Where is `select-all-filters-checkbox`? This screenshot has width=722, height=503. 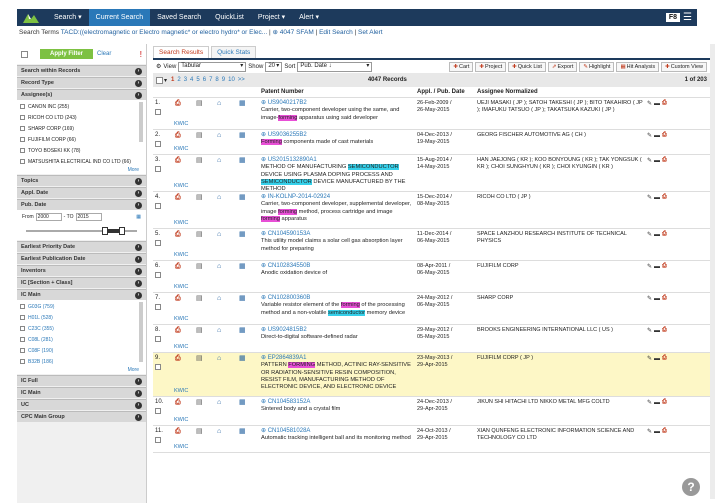 select-all-filters-checkbox is located at coordinates (24, 54).